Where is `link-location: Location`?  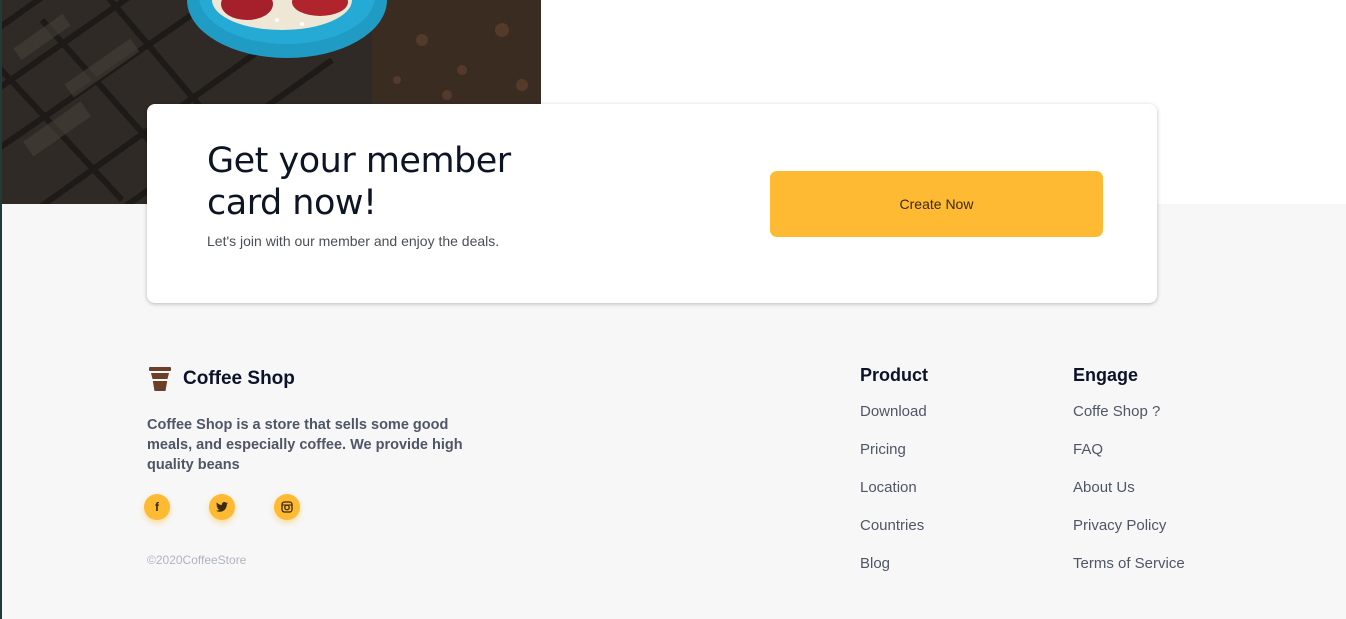
link-location: Location is located at coordinates (894, 488).